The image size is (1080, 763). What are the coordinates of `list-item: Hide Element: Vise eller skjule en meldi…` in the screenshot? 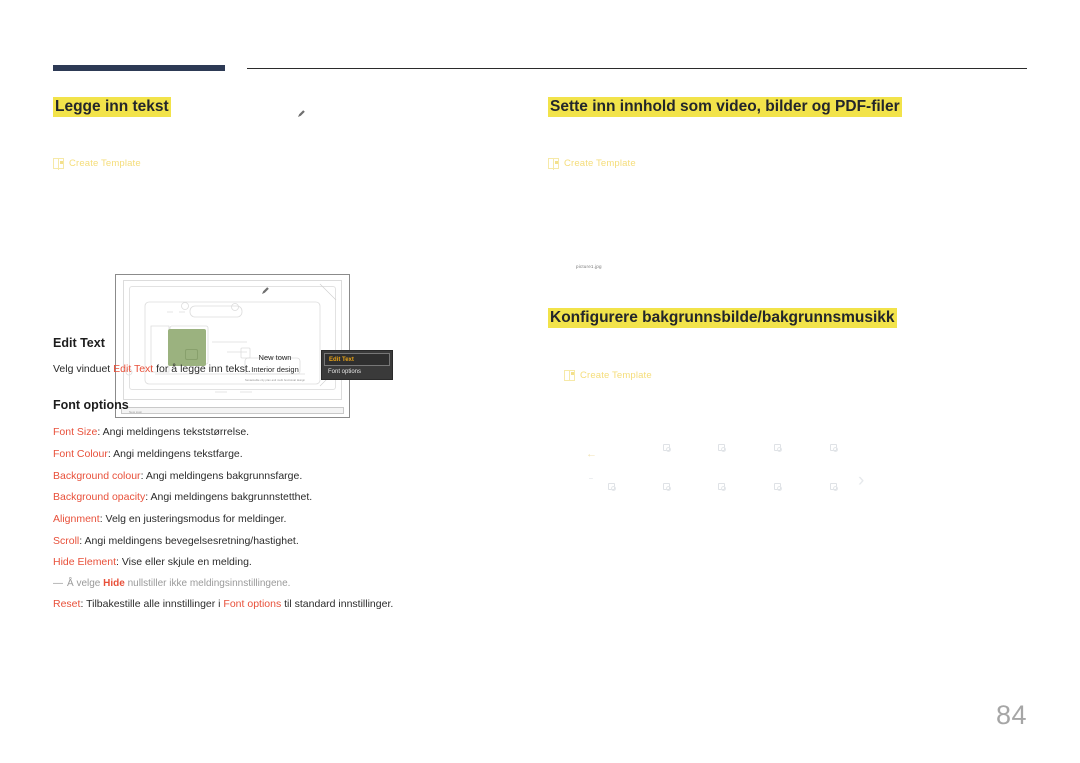 It's located at (268, 562).